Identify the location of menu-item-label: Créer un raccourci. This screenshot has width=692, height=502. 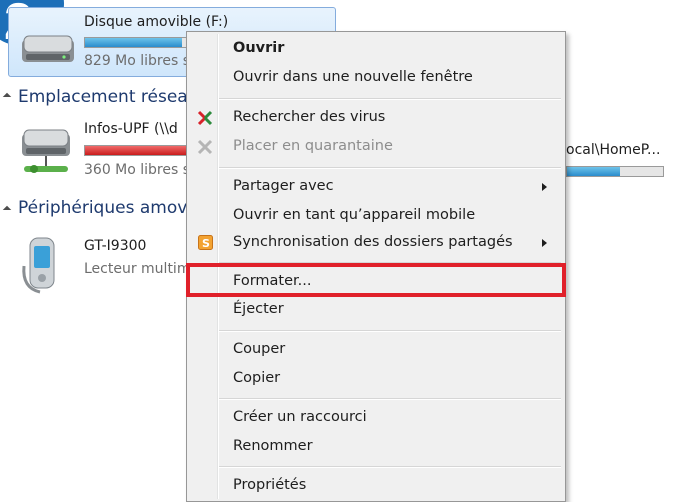
(300, 417).